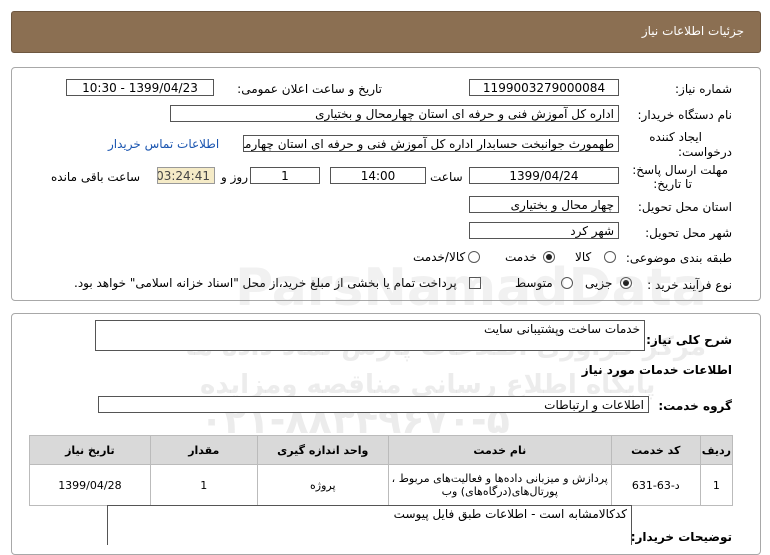 The image size is (770, 555). What do you see at coordinates (285, 175) in the screenshot?
I see `days-field: 1` at bounding box center [285, 175].